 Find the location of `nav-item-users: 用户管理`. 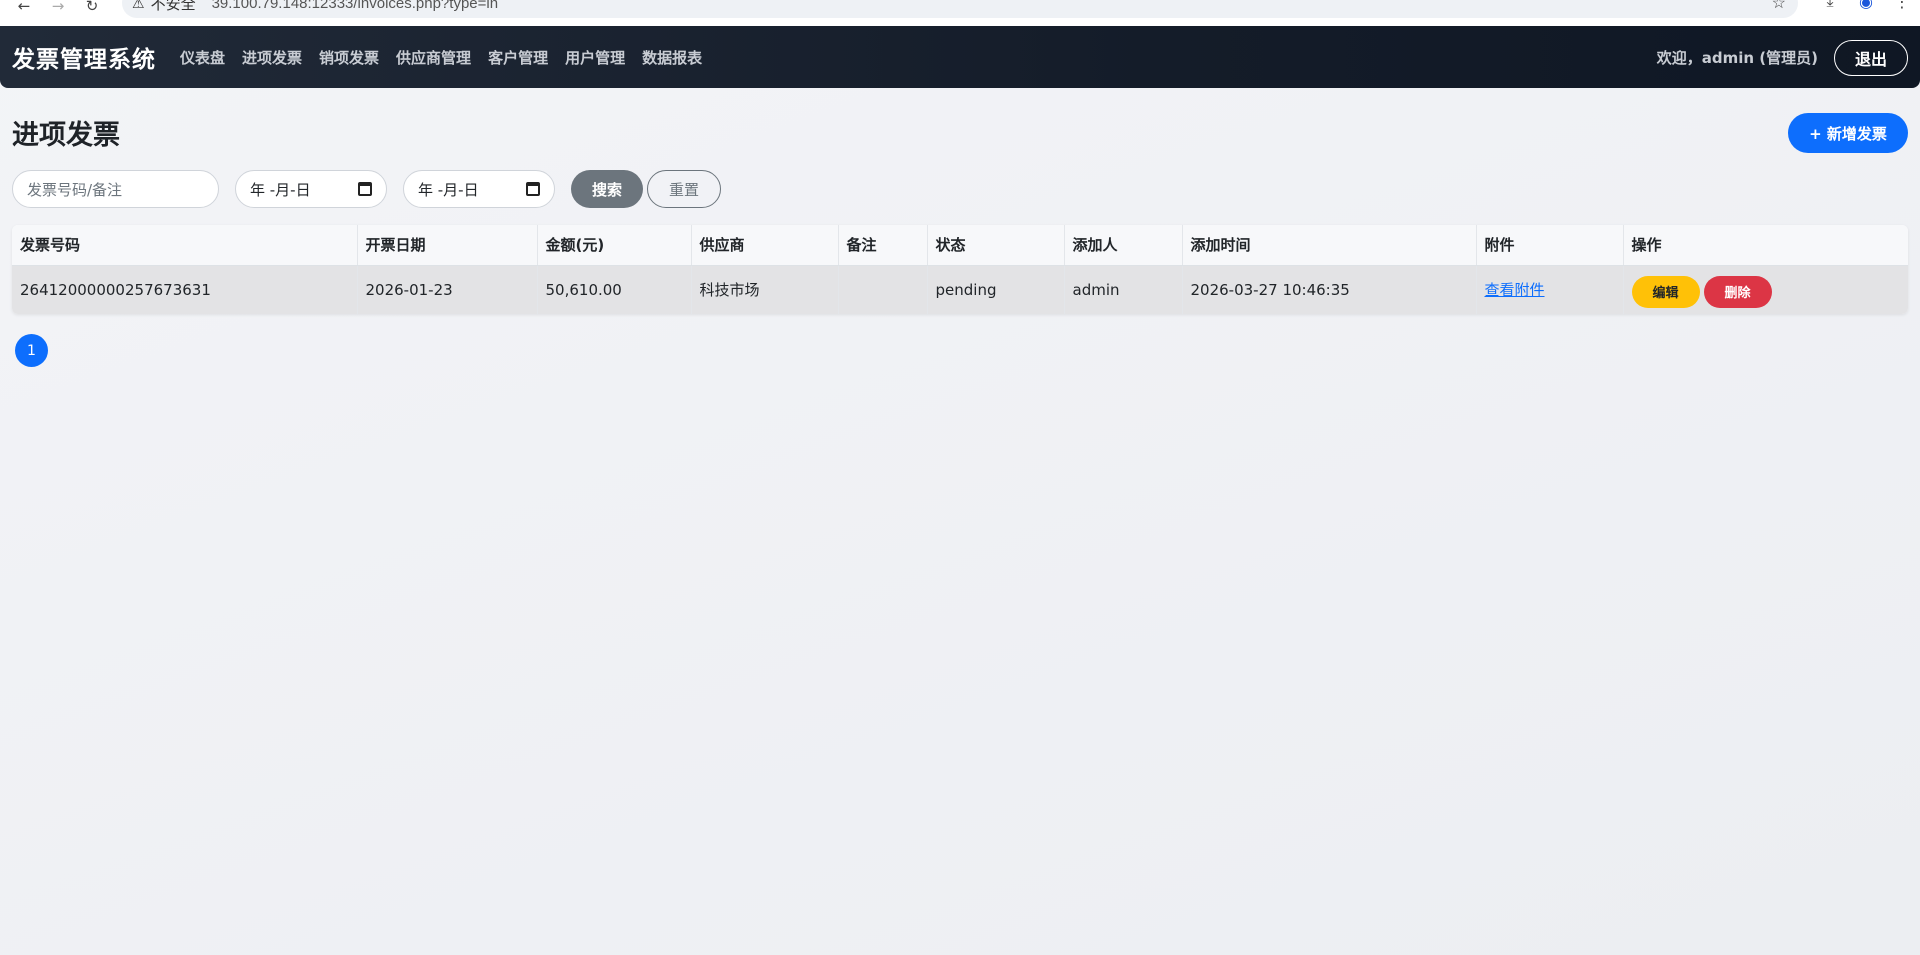

nav-item-users: 用户管理 is located at coordinates (595, 57).